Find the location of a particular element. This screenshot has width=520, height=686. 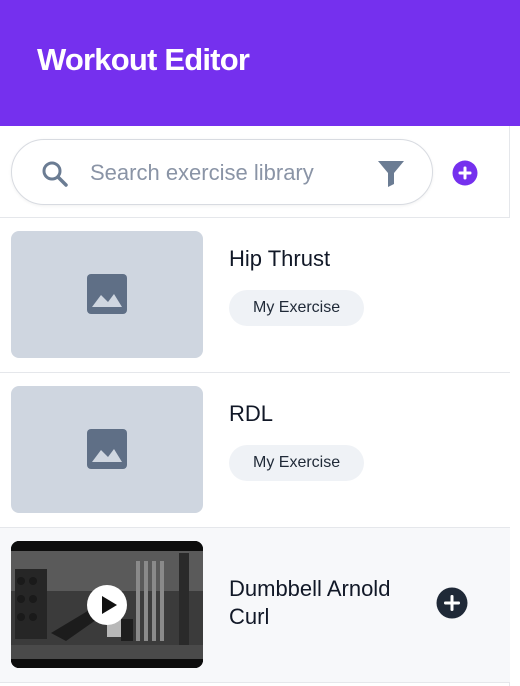

page-title: Workout Editor is located at coordinates (143, 59).